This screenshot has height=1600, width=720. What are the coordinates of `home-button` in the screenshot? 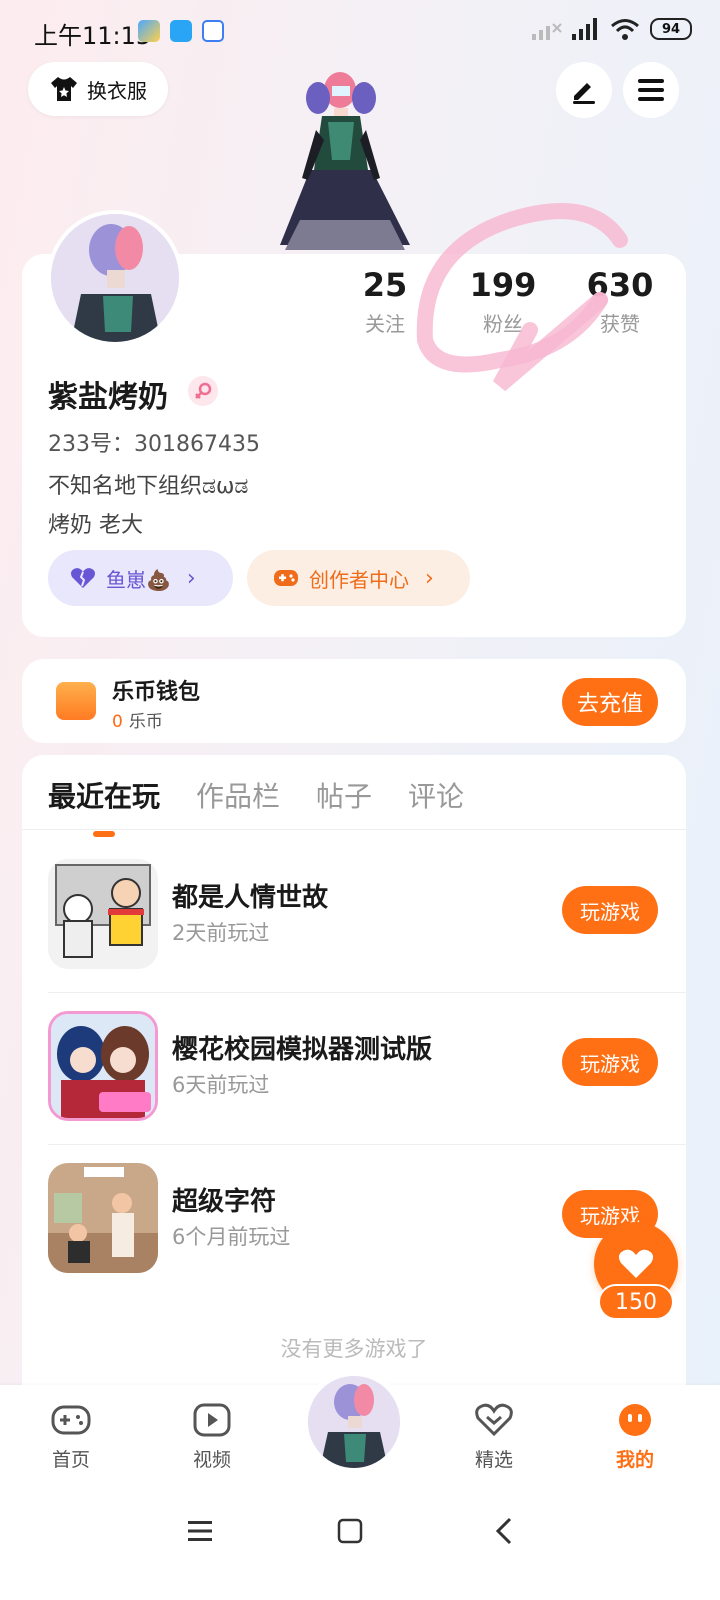 It's located at (350, 1531).